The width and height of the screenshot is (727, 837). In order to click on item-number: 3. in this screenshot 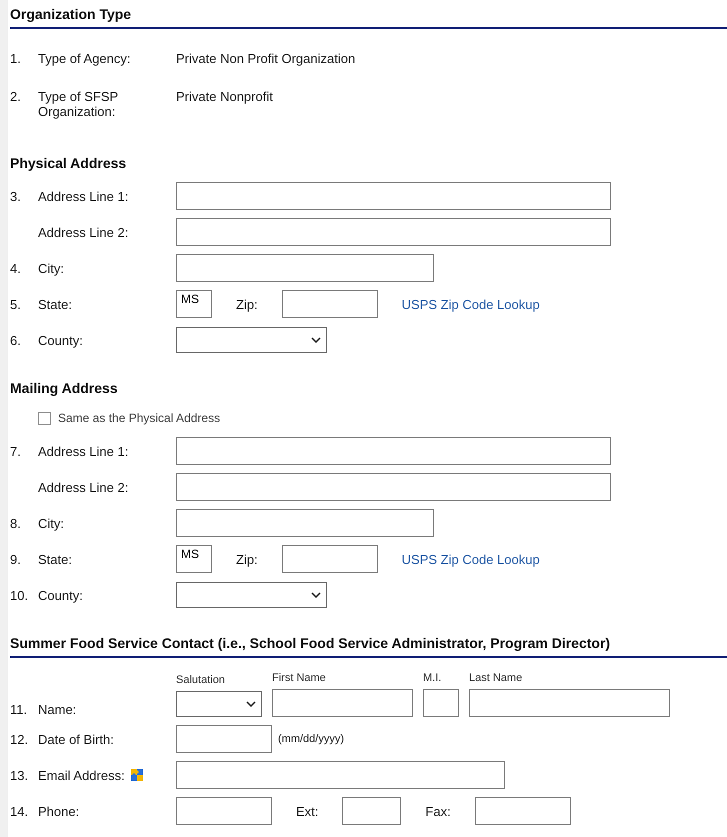, I will do `click(15, 196)`.